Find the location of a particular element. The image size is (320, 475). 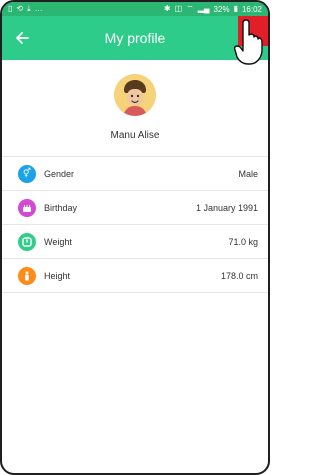

row-label: Height is located at coordinates (57, 275).